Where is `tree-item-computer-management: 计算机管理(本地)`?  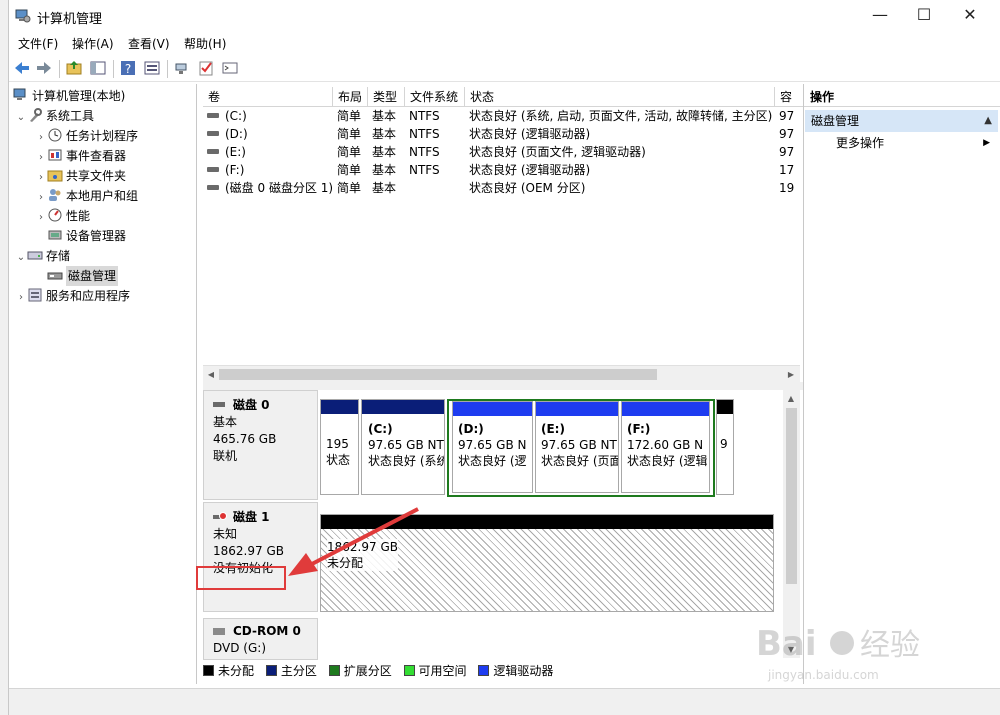 tree-item-computer-management: 计算机管理(本地) is located at coordinates (69, 96).